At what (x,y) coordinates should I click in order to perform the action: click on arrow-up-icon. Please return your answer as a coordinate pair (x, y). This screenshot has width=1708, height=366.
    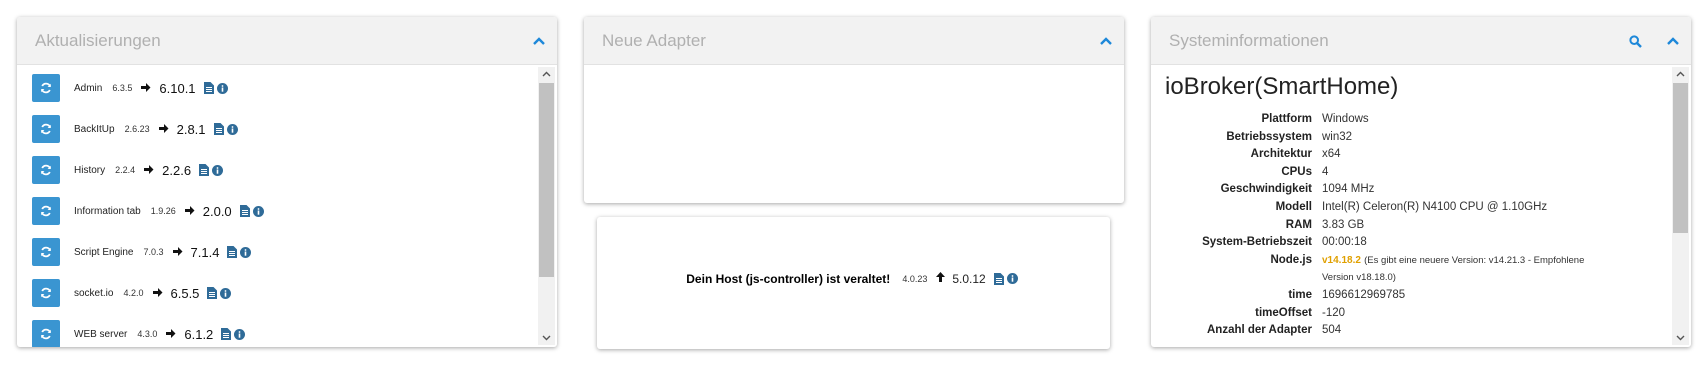
    Looking at the image, I should click on (940, 278).